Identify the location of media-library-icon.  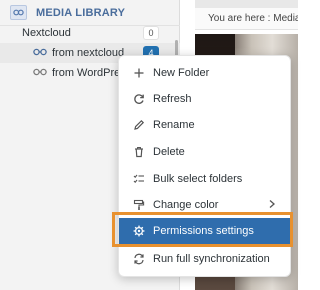
(18, 12).